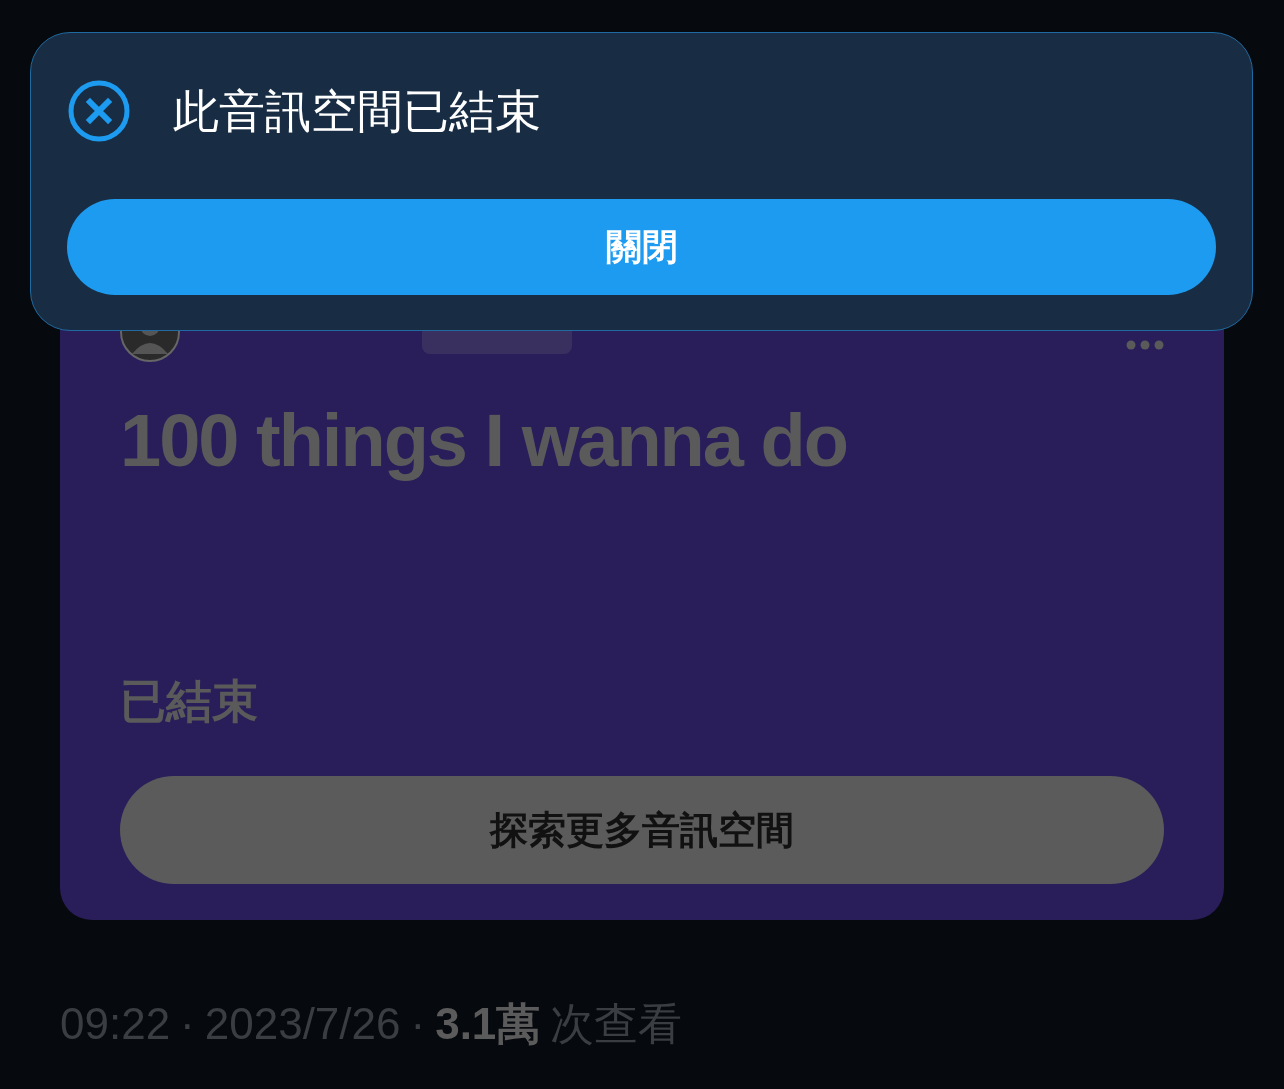 This screenshot has width=1284, height=1089. Describe the element at coordinates (642, 830) in the screenshot. I see `explore-button: 探索更多音訊空間` at that location.